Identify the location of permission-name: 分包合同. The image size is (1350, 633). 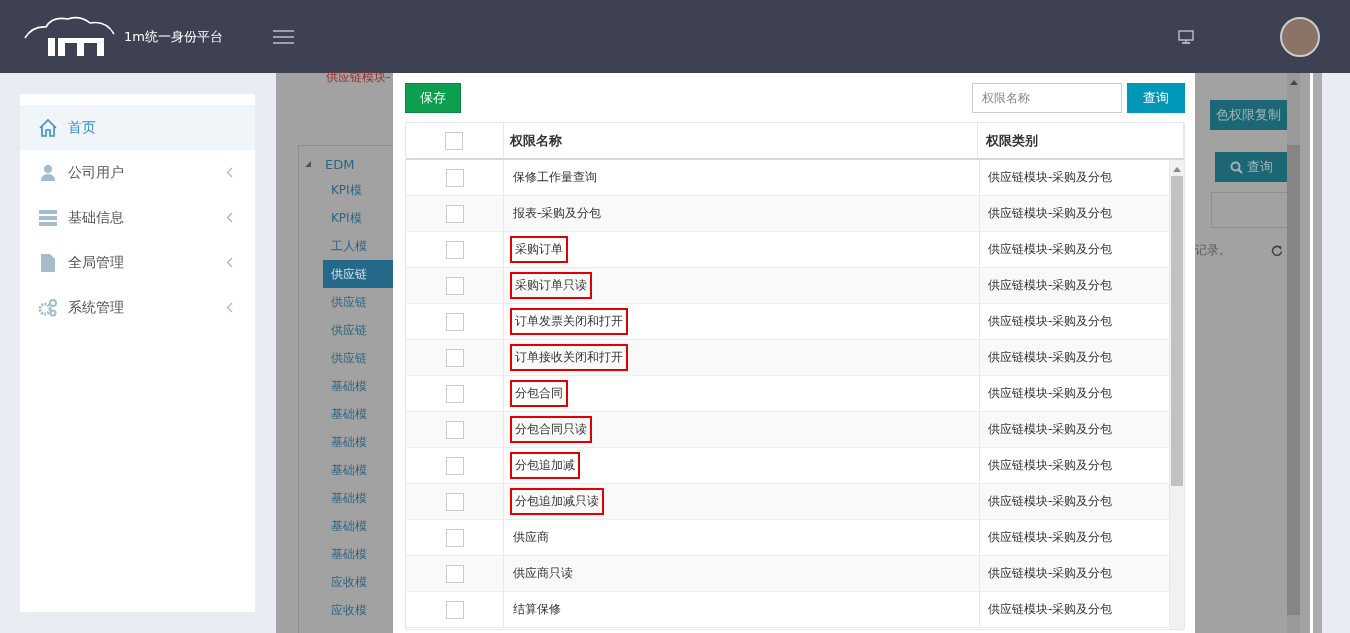
(539, 393).